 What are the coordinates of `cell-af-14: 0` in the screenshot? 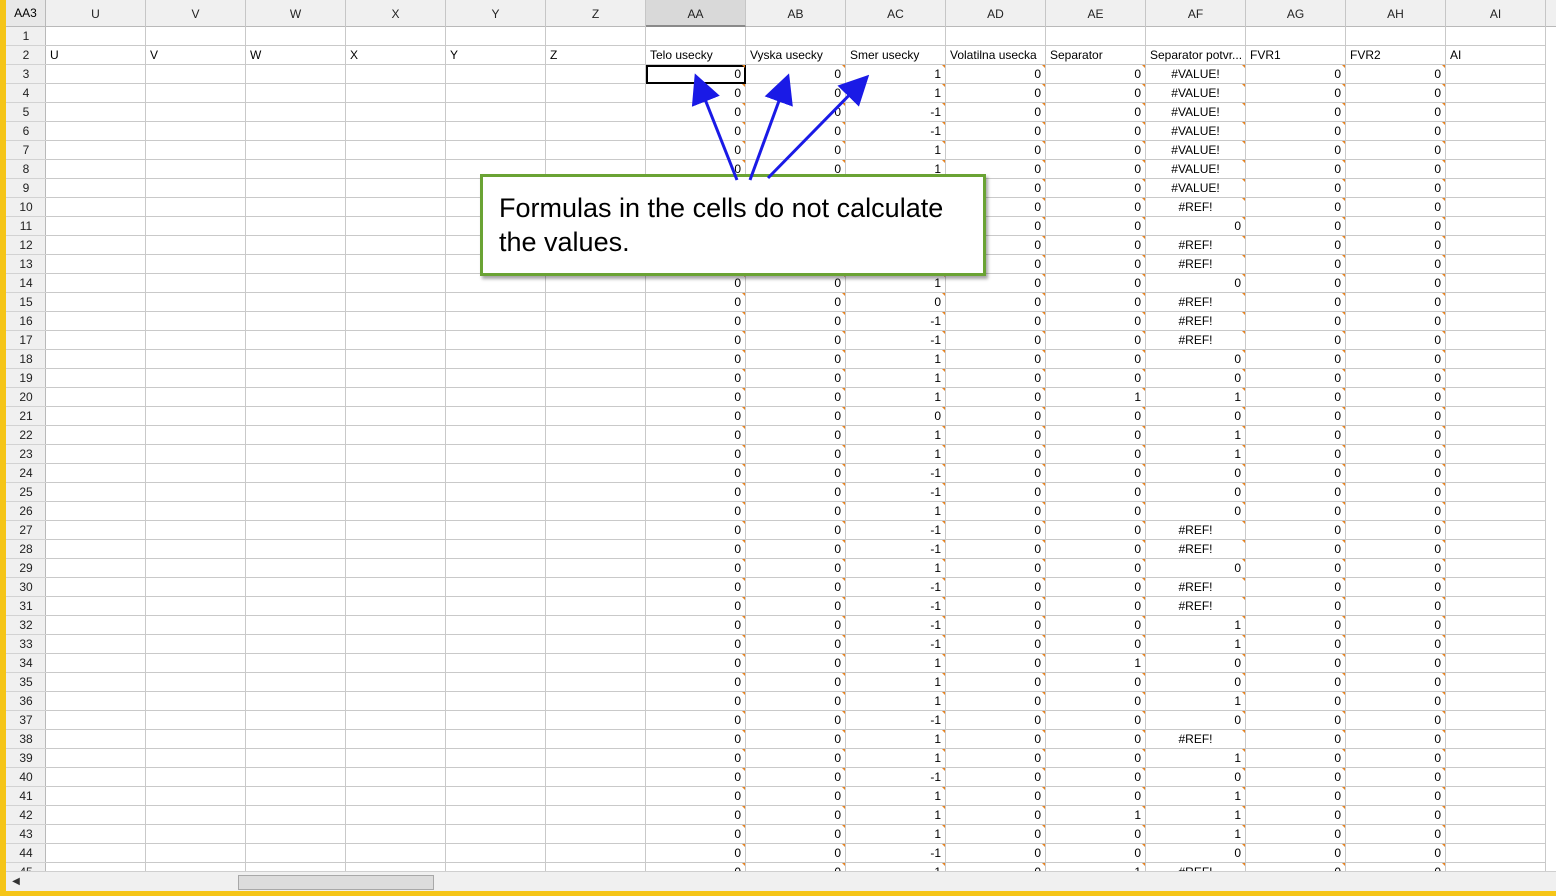 It's located at (1196, 283).